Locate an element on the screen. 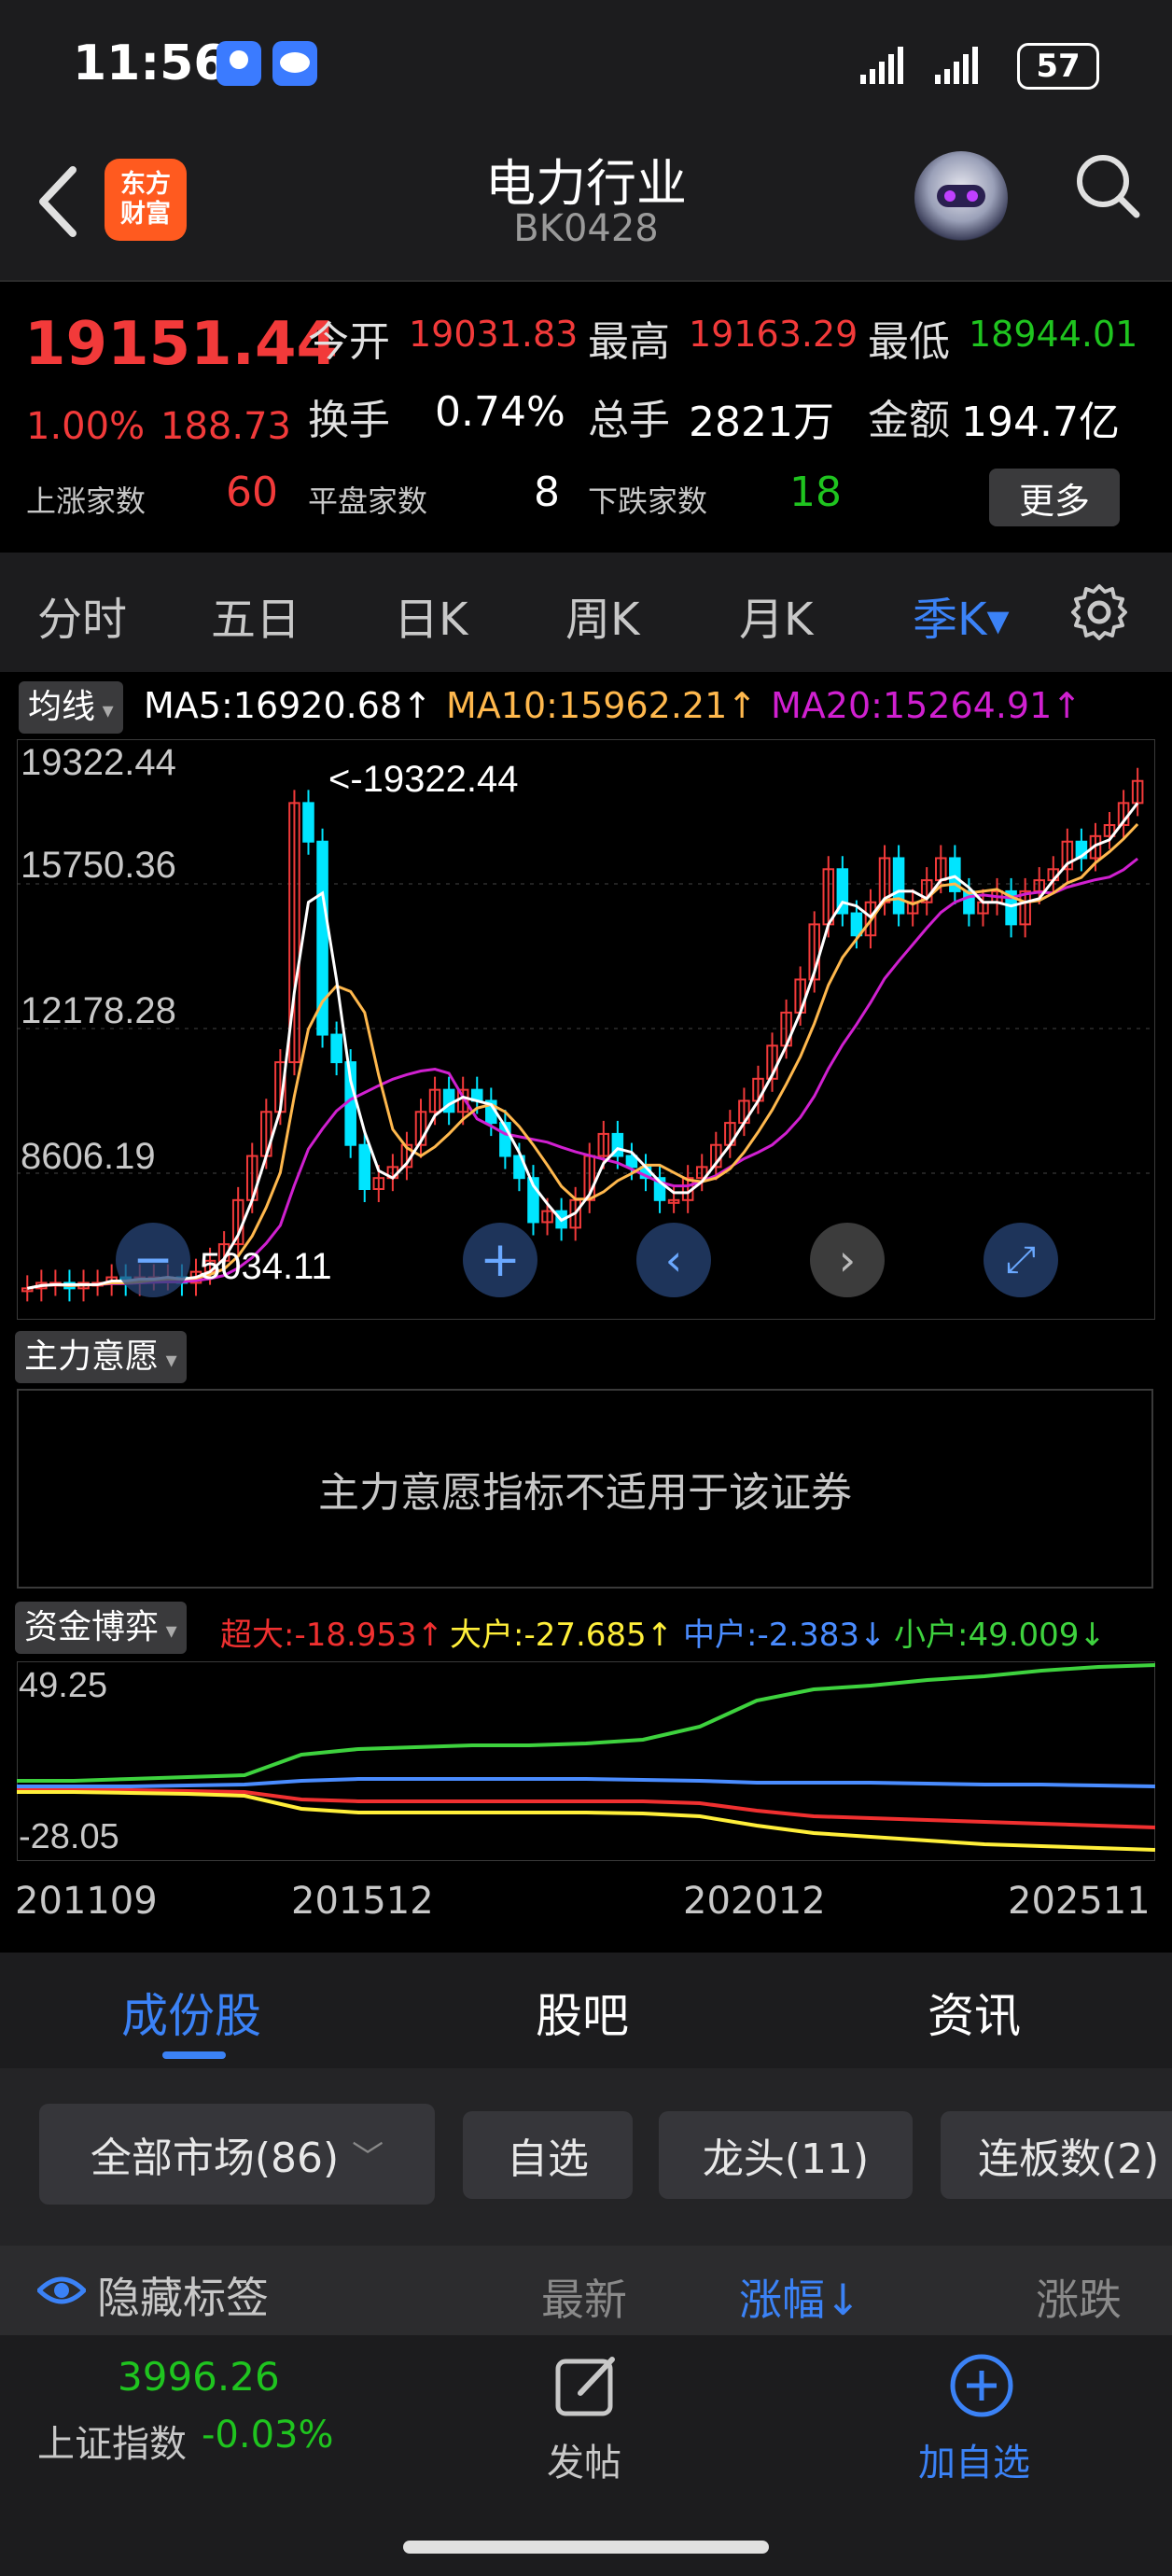 This screenshot has width=1172, height=2576. column-change-amt: 涨跌 is located at coordinates (1079, 2297).